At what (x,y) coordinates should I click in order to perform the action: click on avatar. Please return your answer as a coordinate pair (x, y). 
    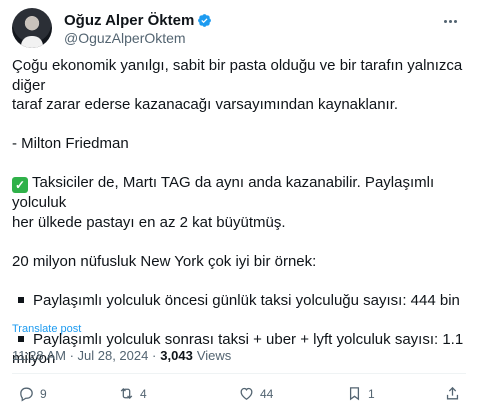
    Looking at the image, I should click on (32, 28).